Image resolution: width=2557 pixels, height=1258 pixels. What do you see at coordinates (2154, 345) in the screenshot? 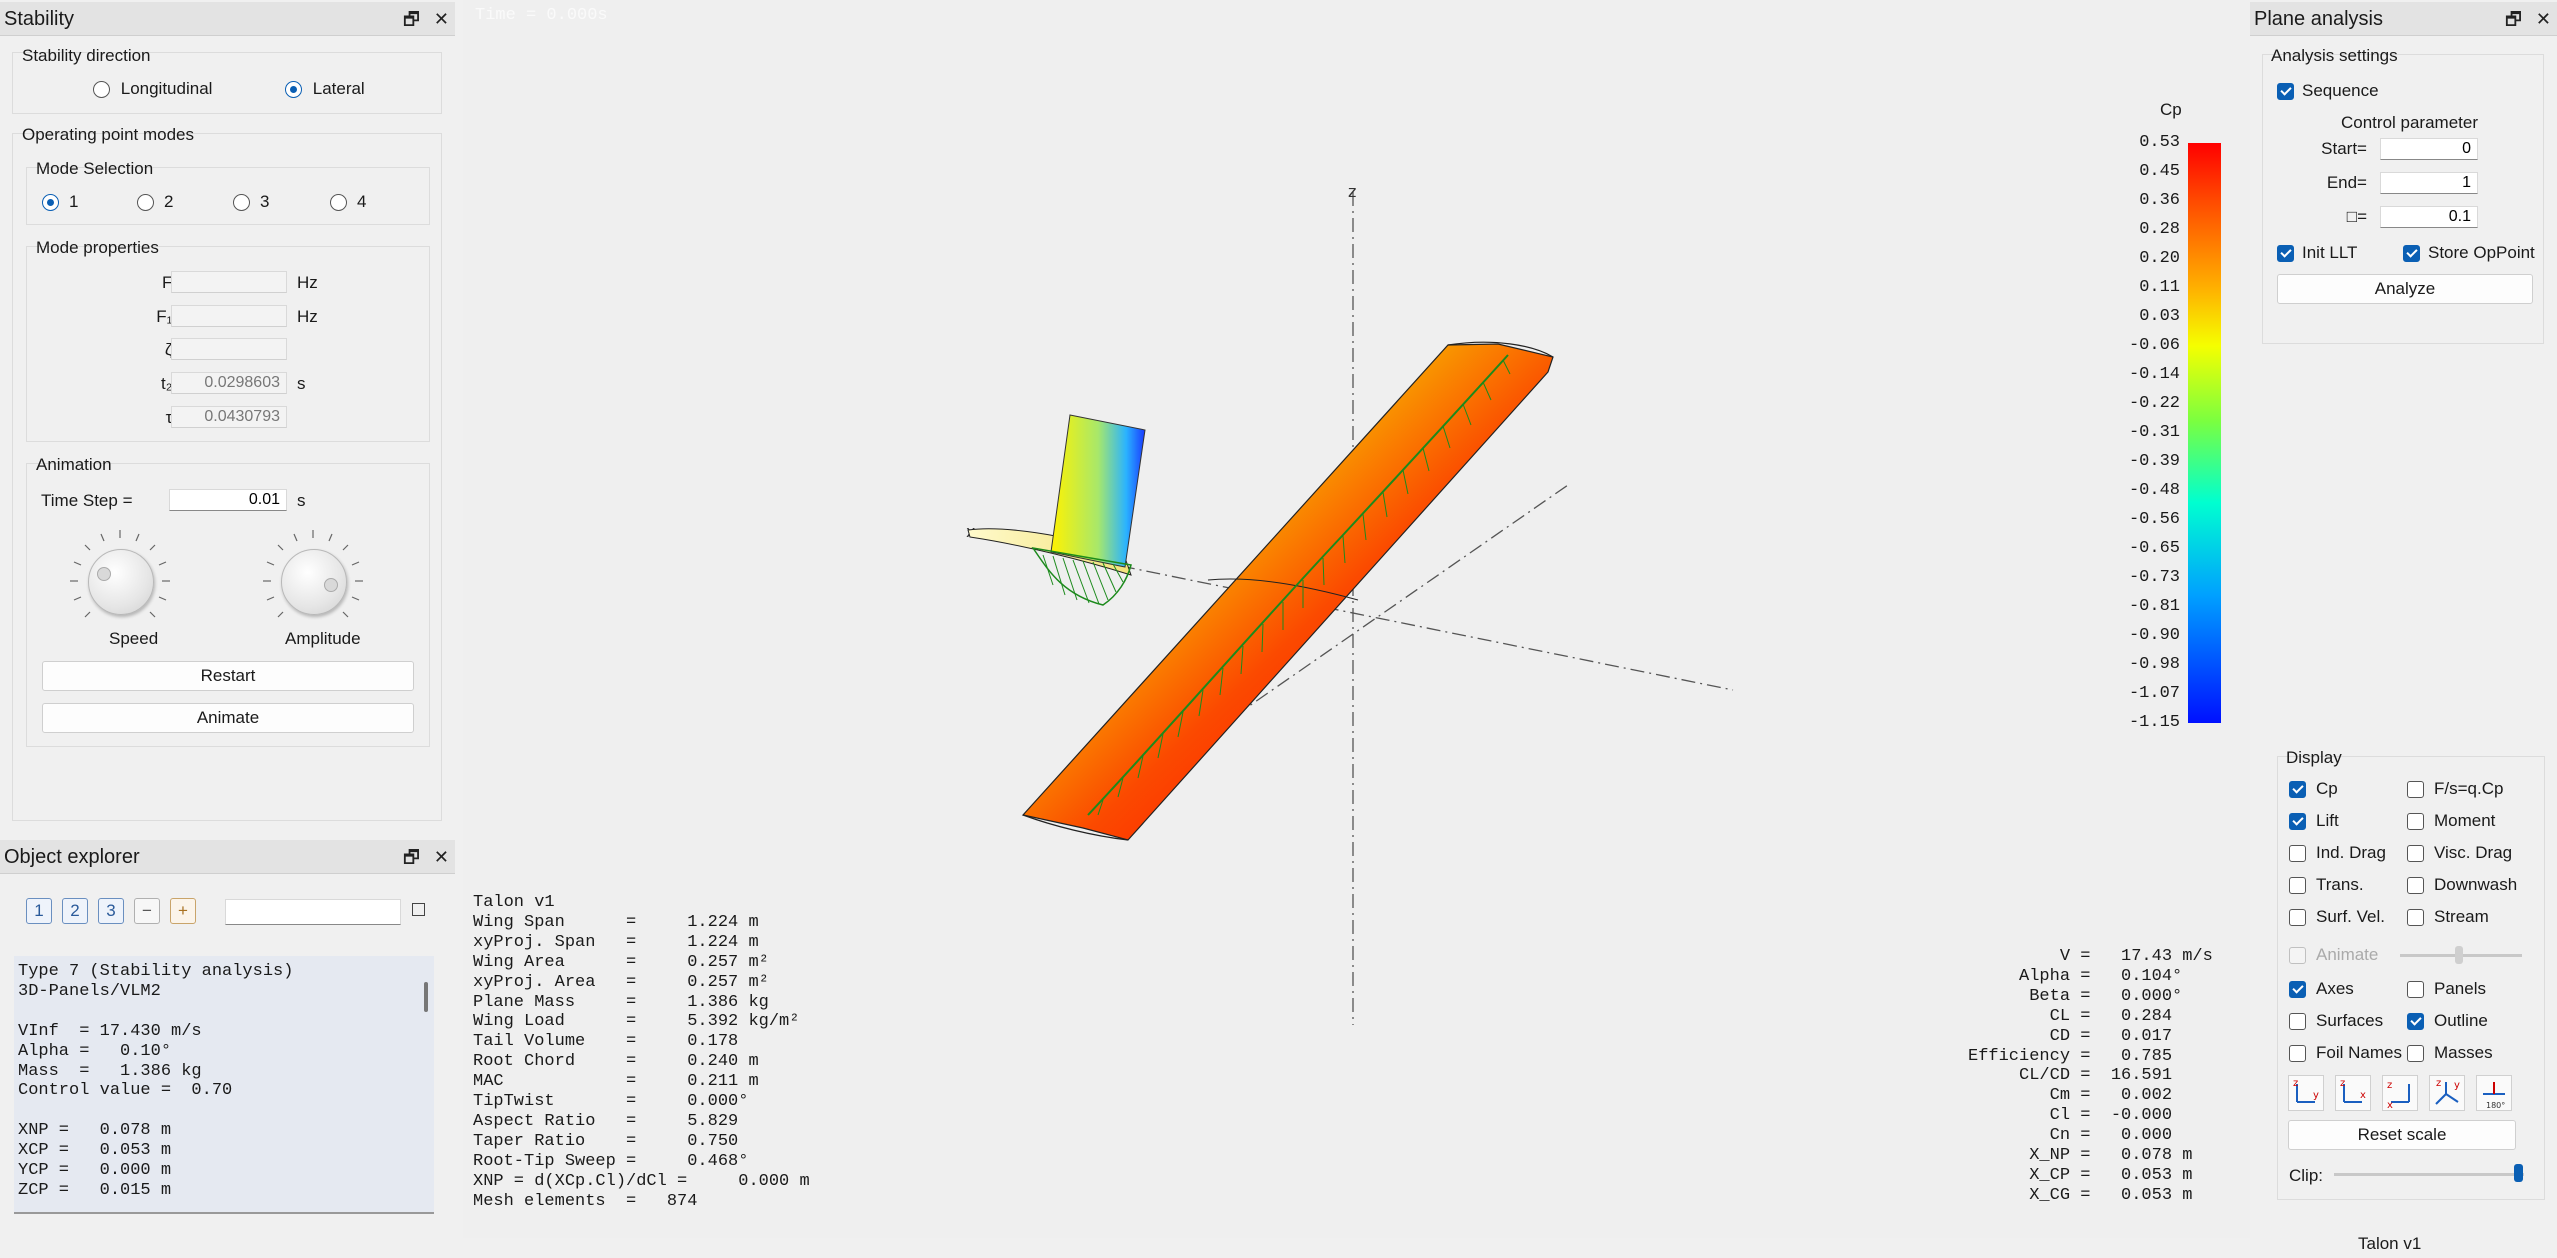
I see `cp-legend-value-line: -0.06` at bounding box center [2154, 345].